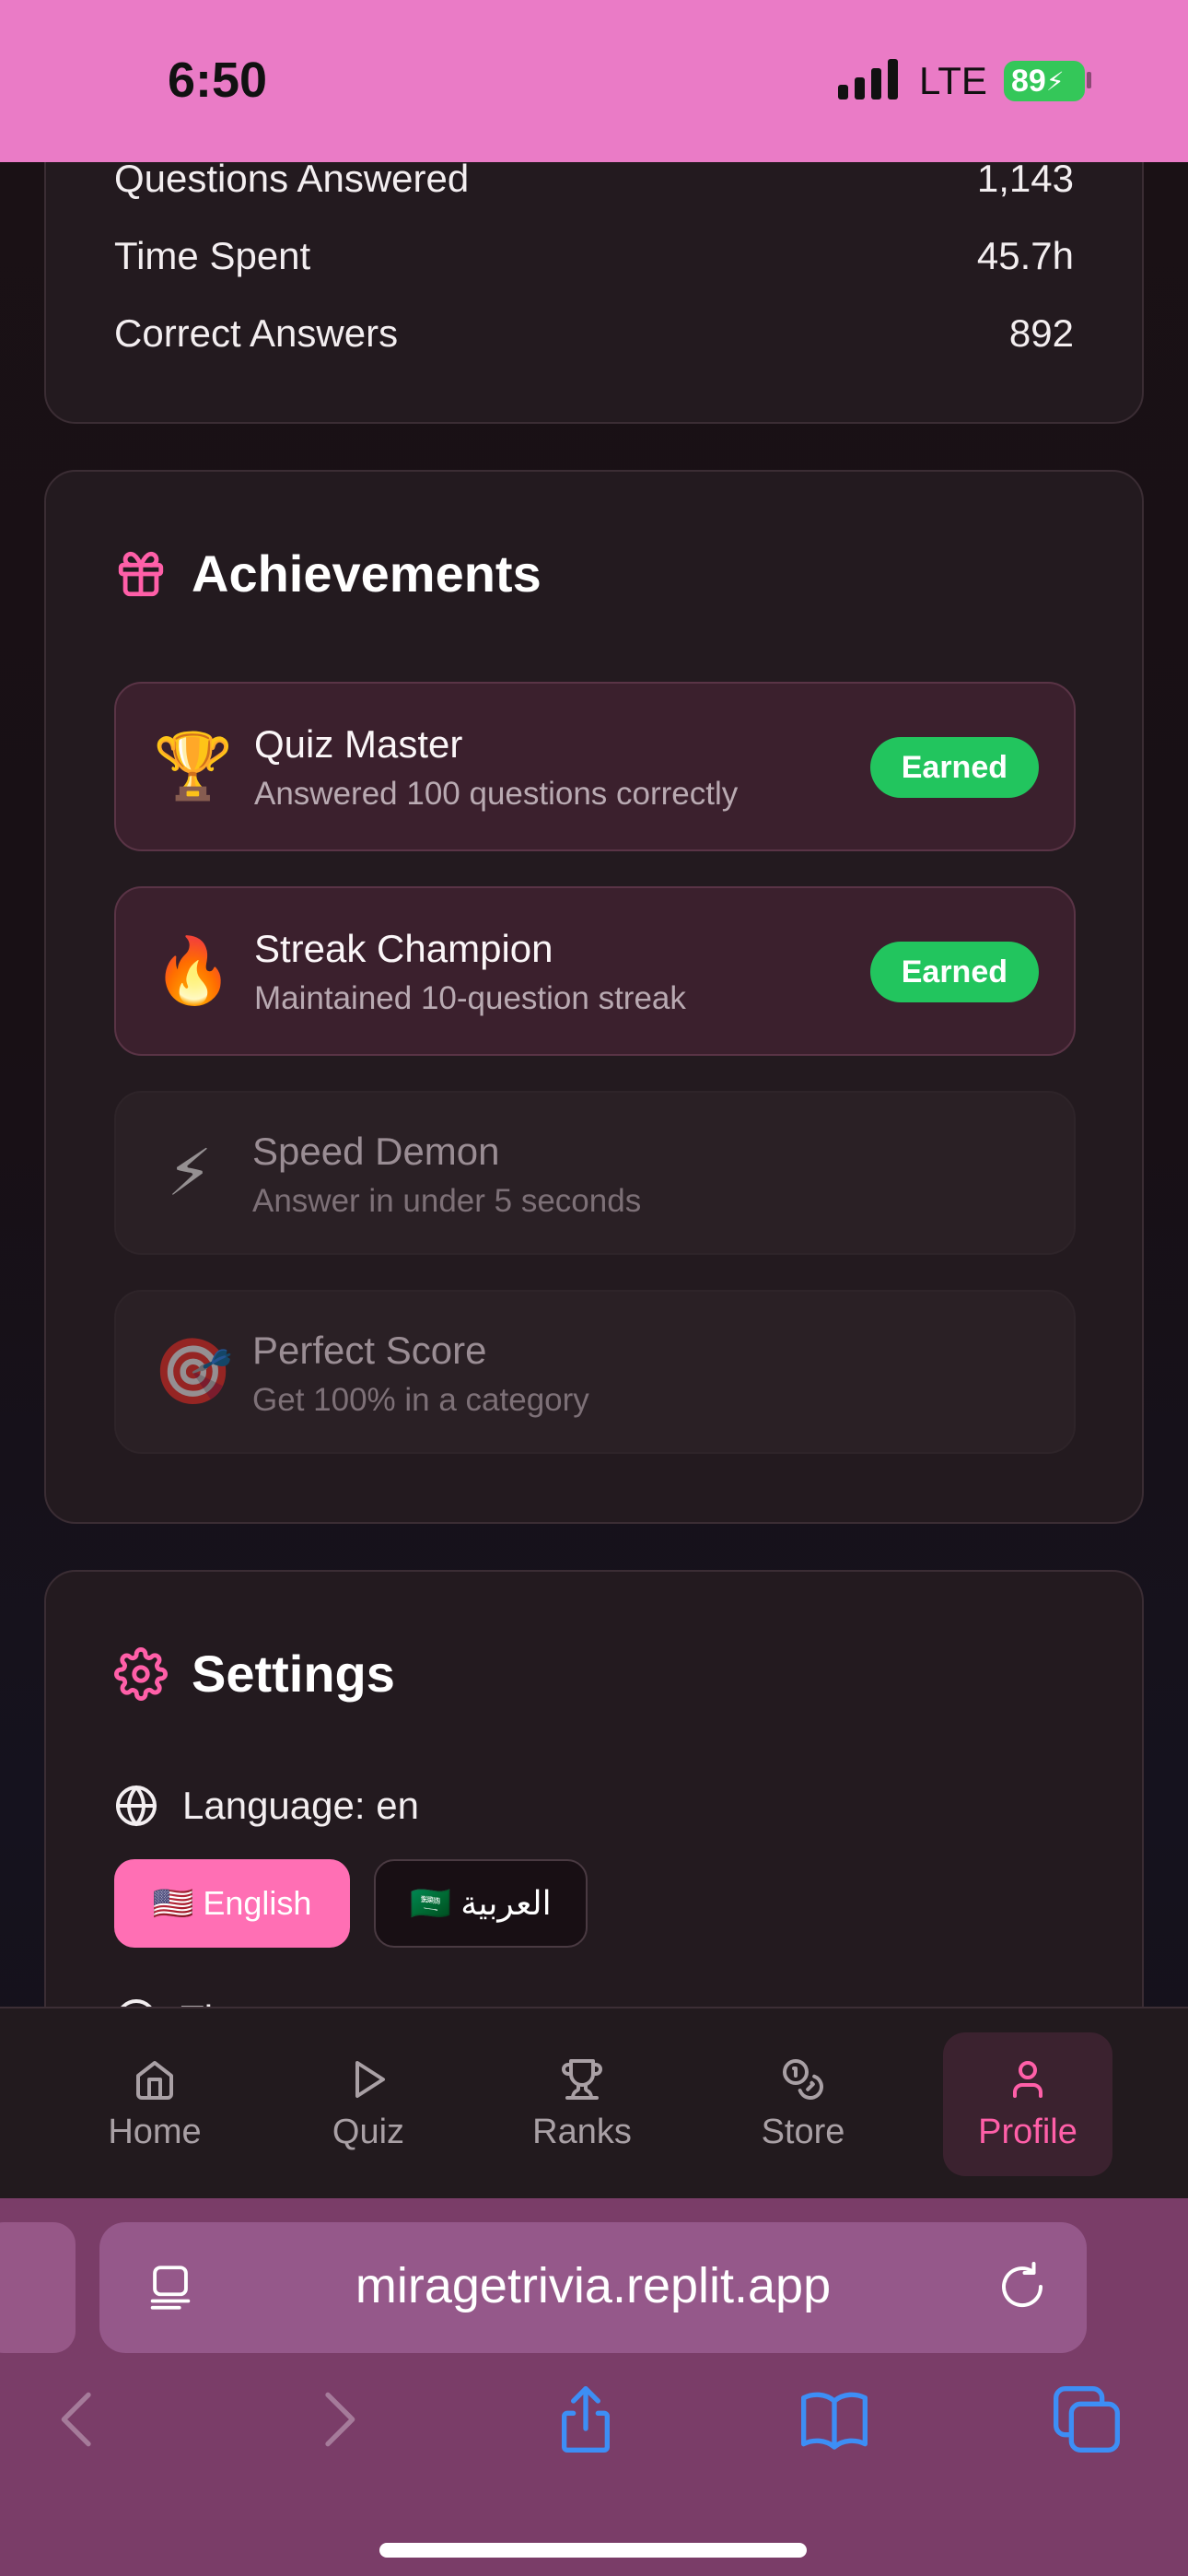 The height and width of the screenshot is (2576, 1188). I want to click on arabic-label: 🇸🇦 العربية, so click(481, 1903).